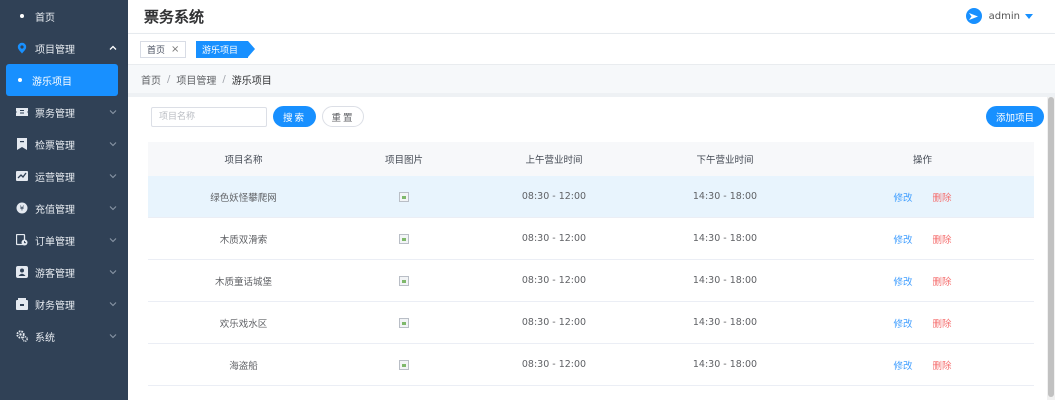 The width and height of the screenshot is (1055, 400). What do you see at coordinates (554, 160) in the screenshot?
I see `column-header: 上午营业时间` at bounding box center [554, 160].